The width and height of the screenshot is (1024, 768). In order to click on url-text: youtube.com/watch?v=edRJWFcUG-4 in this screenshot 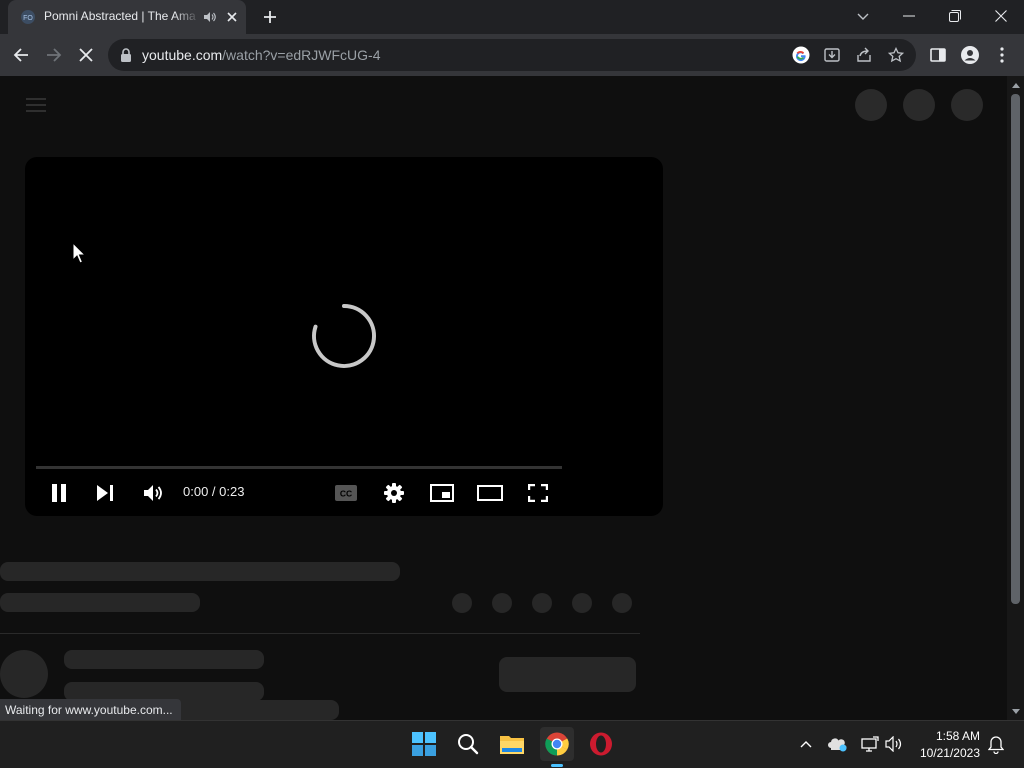, I will do `click(261, 55)`.